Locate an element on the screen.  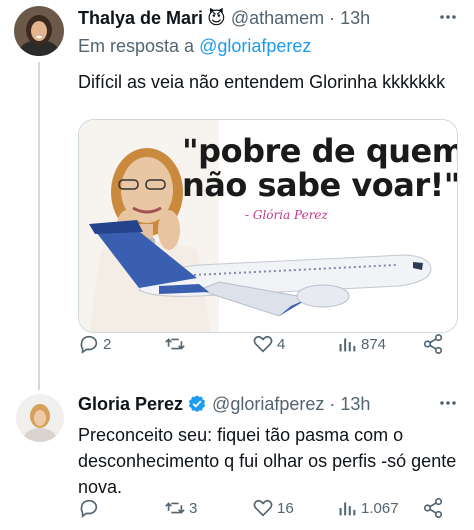
user-handle: @gloriafperez is located at coordinates (268, 404).